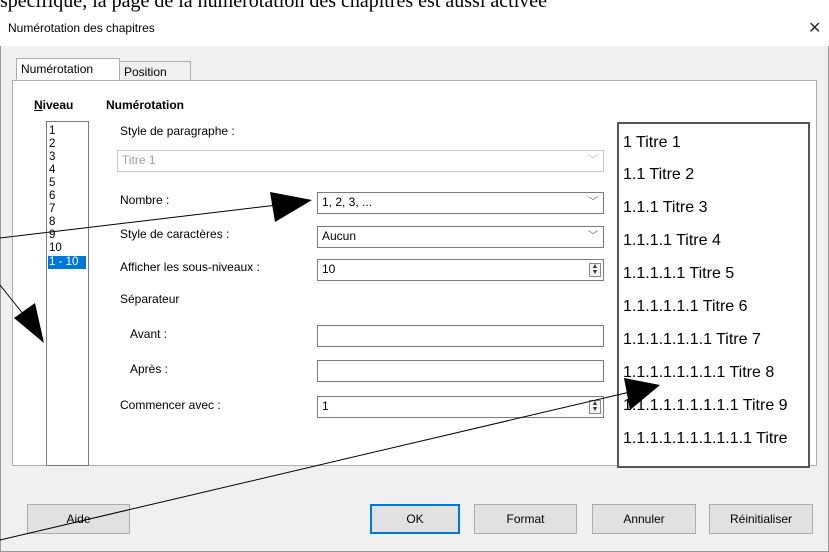 This screenshot has height=552, width=829. Describe the element at coordinates (143, 221) in the screenshot. I see `arrow-to-number` at that location.